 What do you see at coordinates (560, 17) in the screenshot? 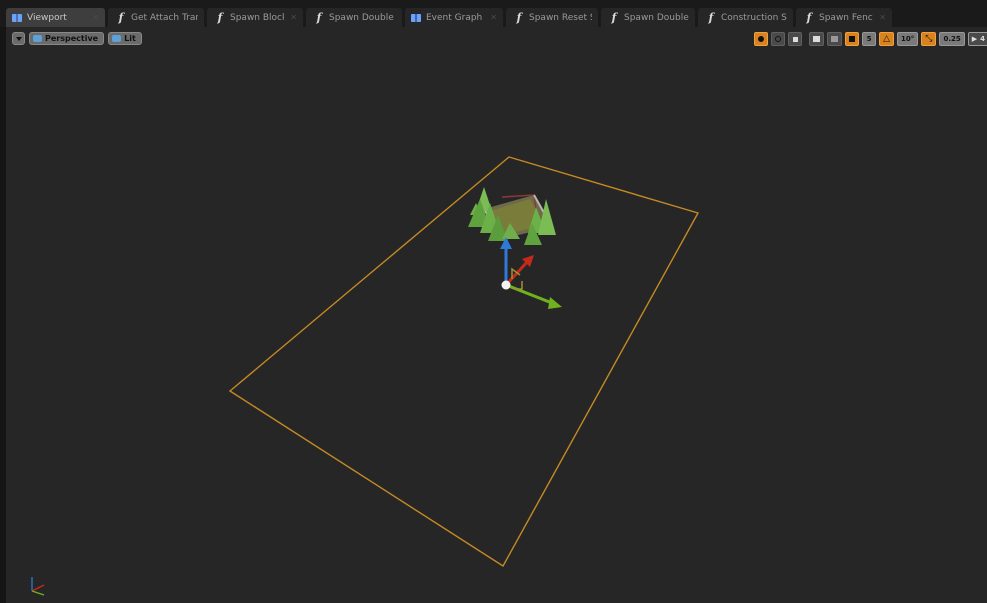
I see `tab-label: Spawn Reset Speei` at bounding box center [560, 17].